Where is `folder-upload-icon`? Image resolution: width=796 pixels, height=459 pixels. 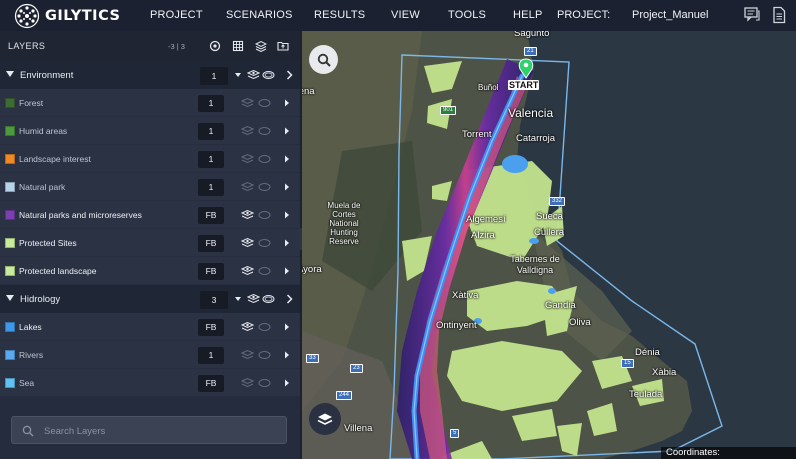
folder-upload-icon is located at coordinates (283, 46).